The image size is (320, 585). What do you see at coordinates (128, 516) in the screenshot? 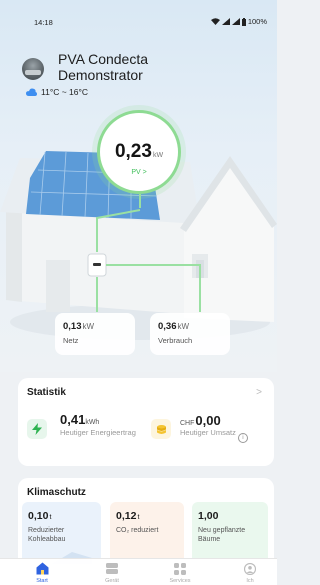
I see `co2-reduction-value: 0,12t` at bounding box center [128, 516].